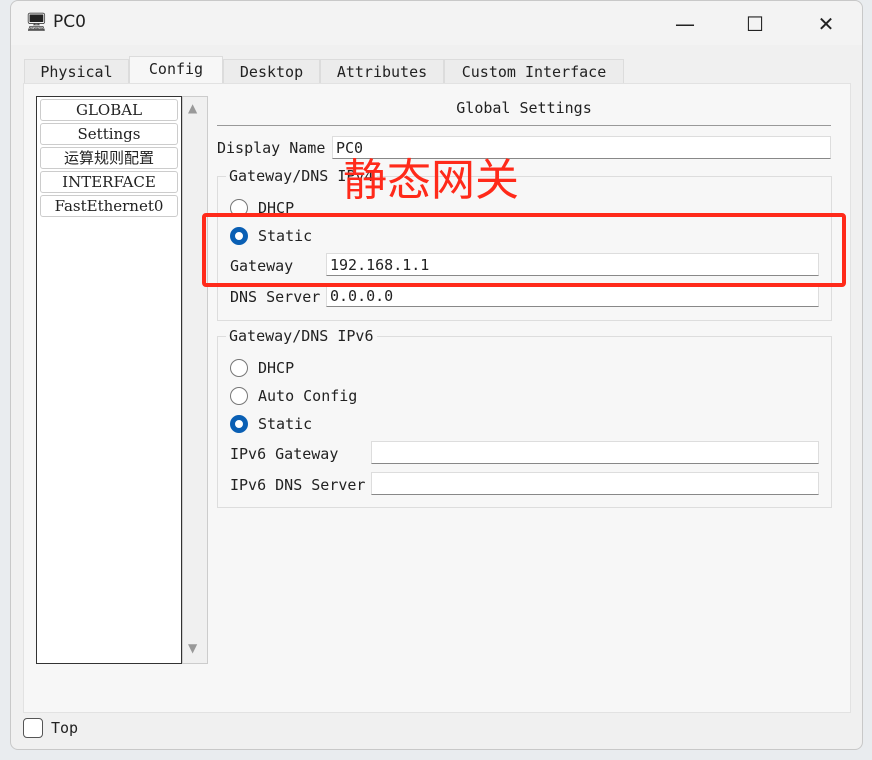  What do you see at coordinates (33, 728) in the screenshot?
I see `top-checkbox` at bounding box center [33, 728].